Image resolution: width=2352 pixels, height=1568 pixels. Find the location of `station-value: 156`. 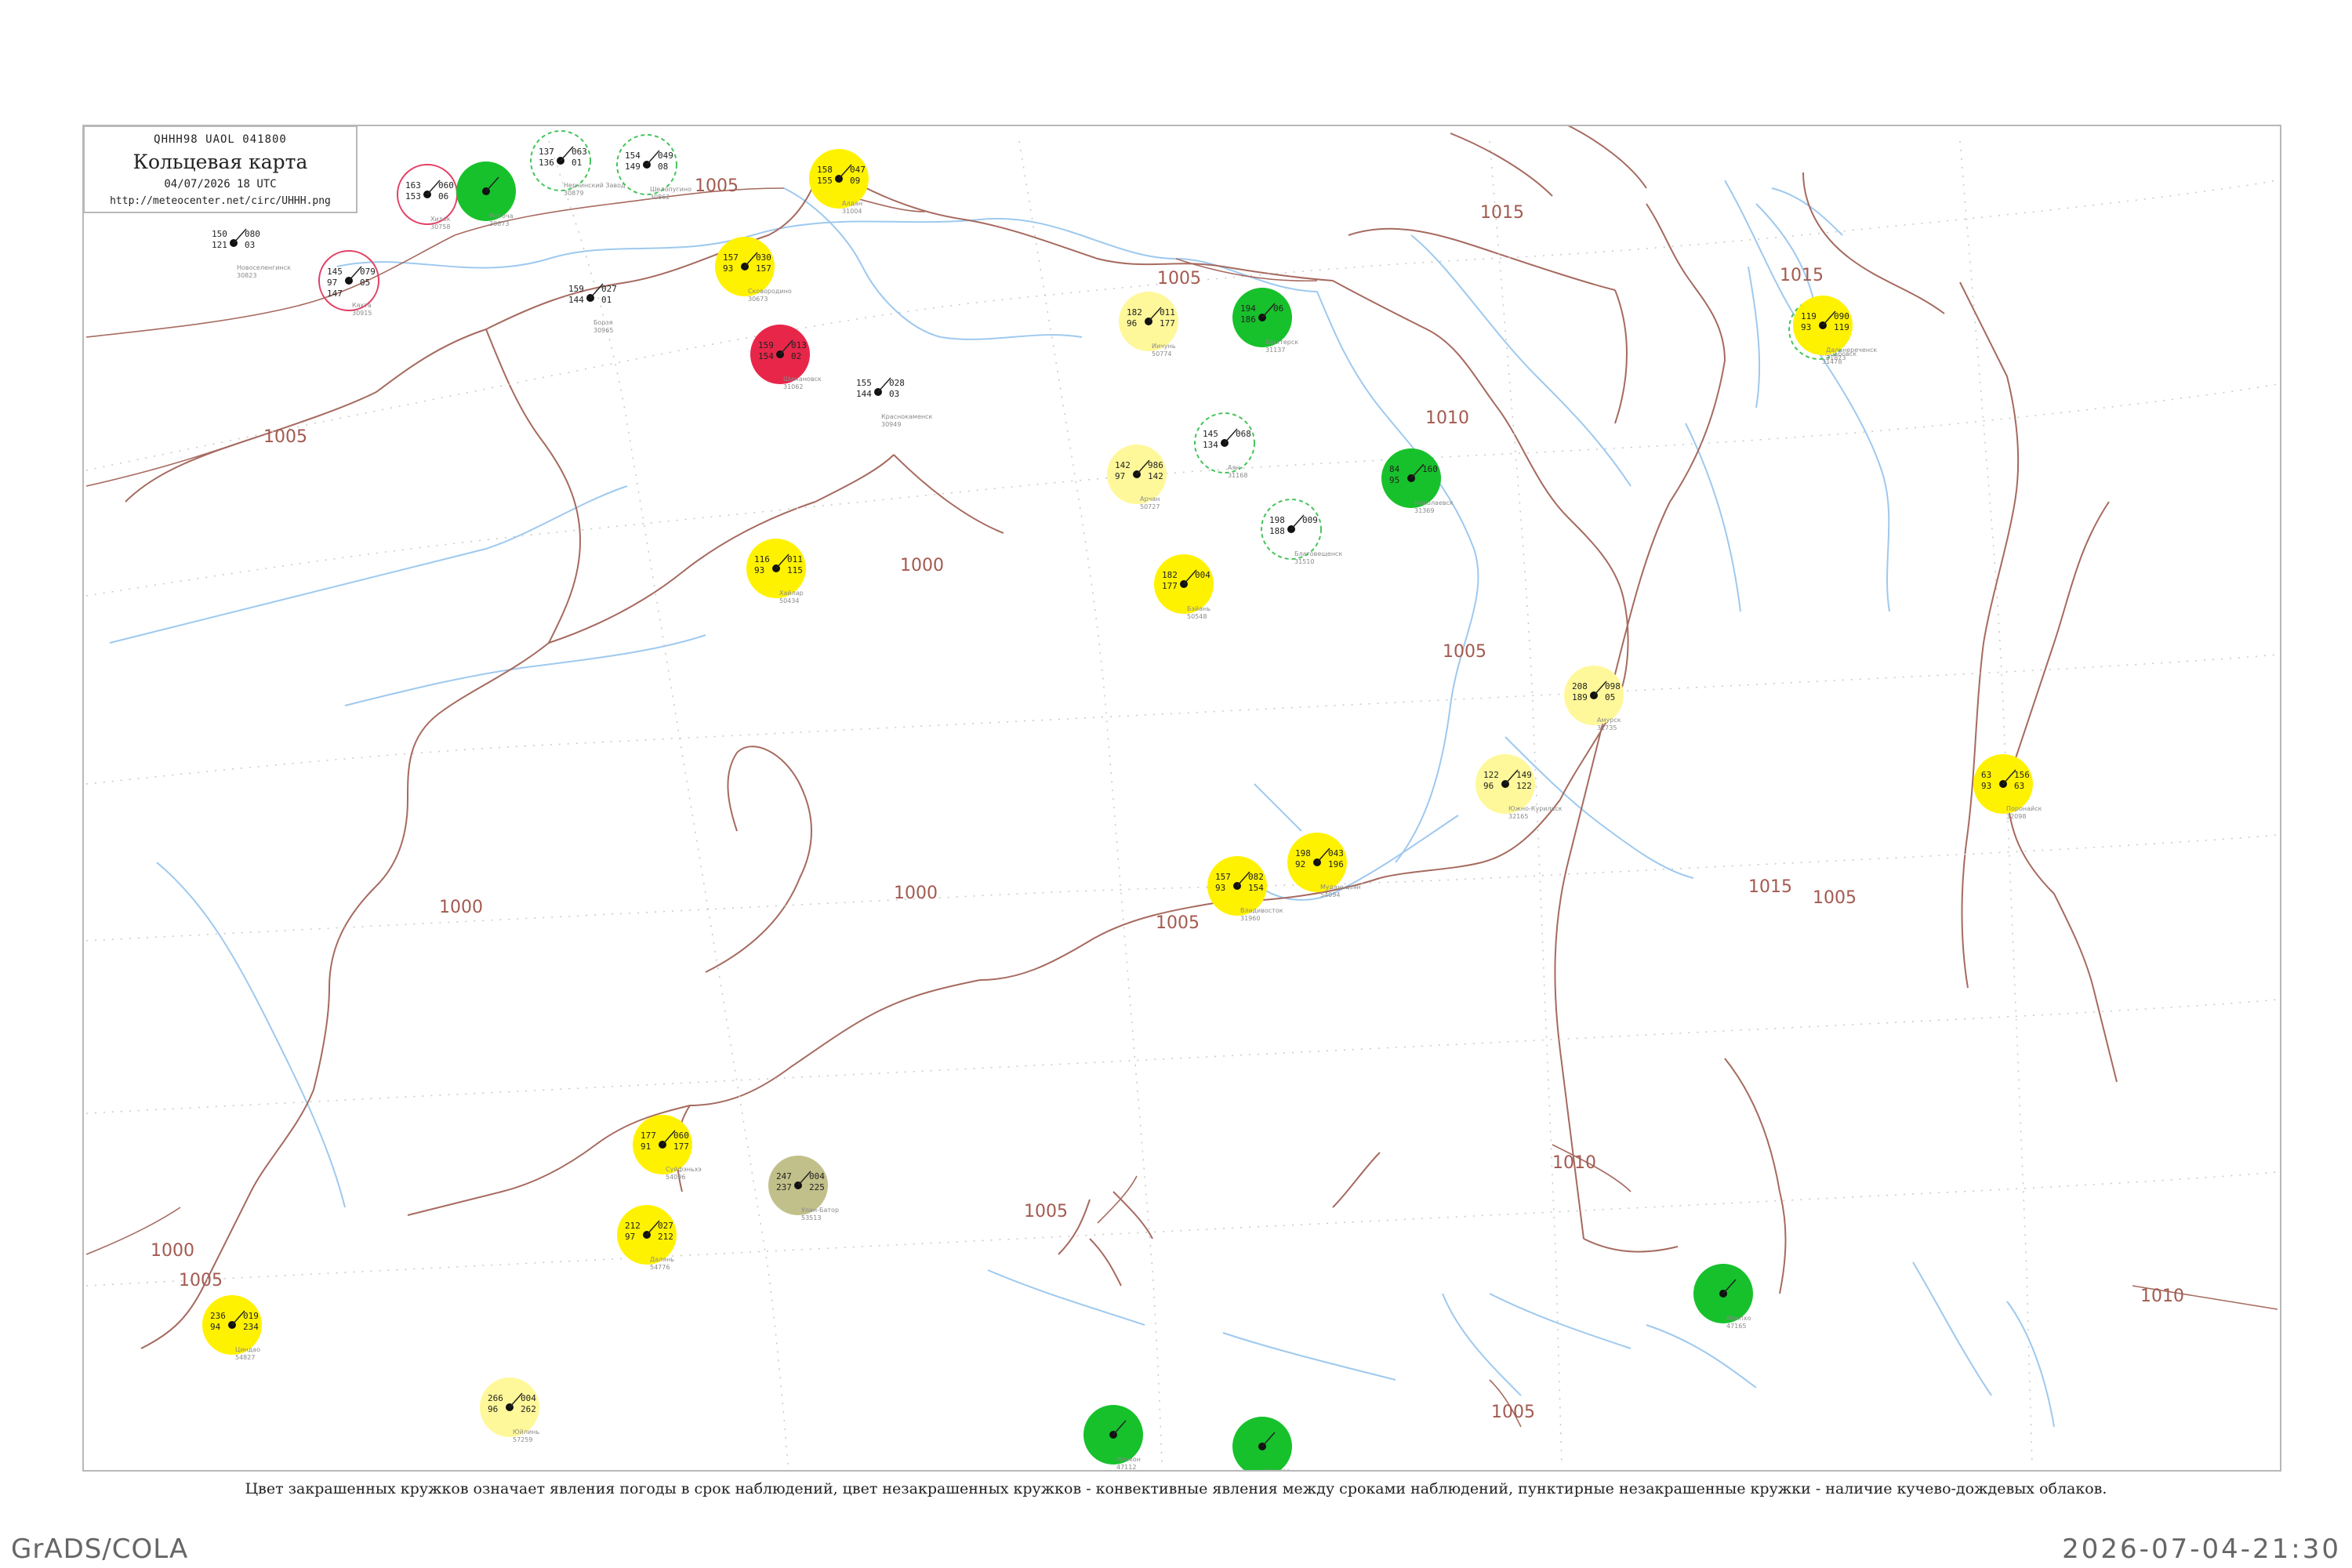

station-value: 156 is located at coordinates (2022, 775).